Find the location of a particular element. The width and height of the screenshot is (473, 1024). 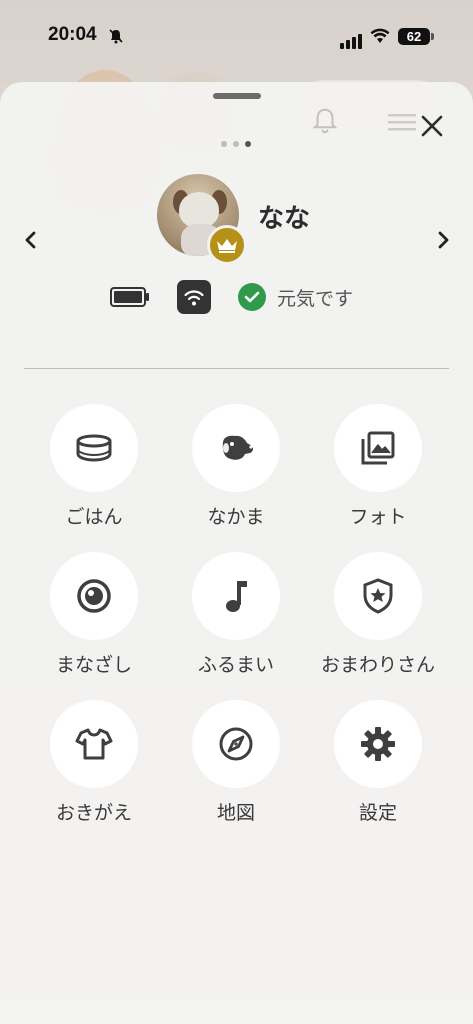

menu-item-photo-circle is located at coordinates (378, 448).